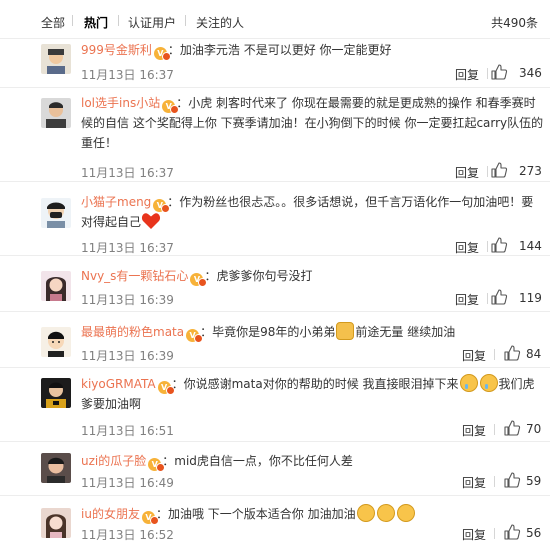 The image size is (550, 543). I want to click on comment-username: Nvy_s有一颗钻石心, so click(134, 276).